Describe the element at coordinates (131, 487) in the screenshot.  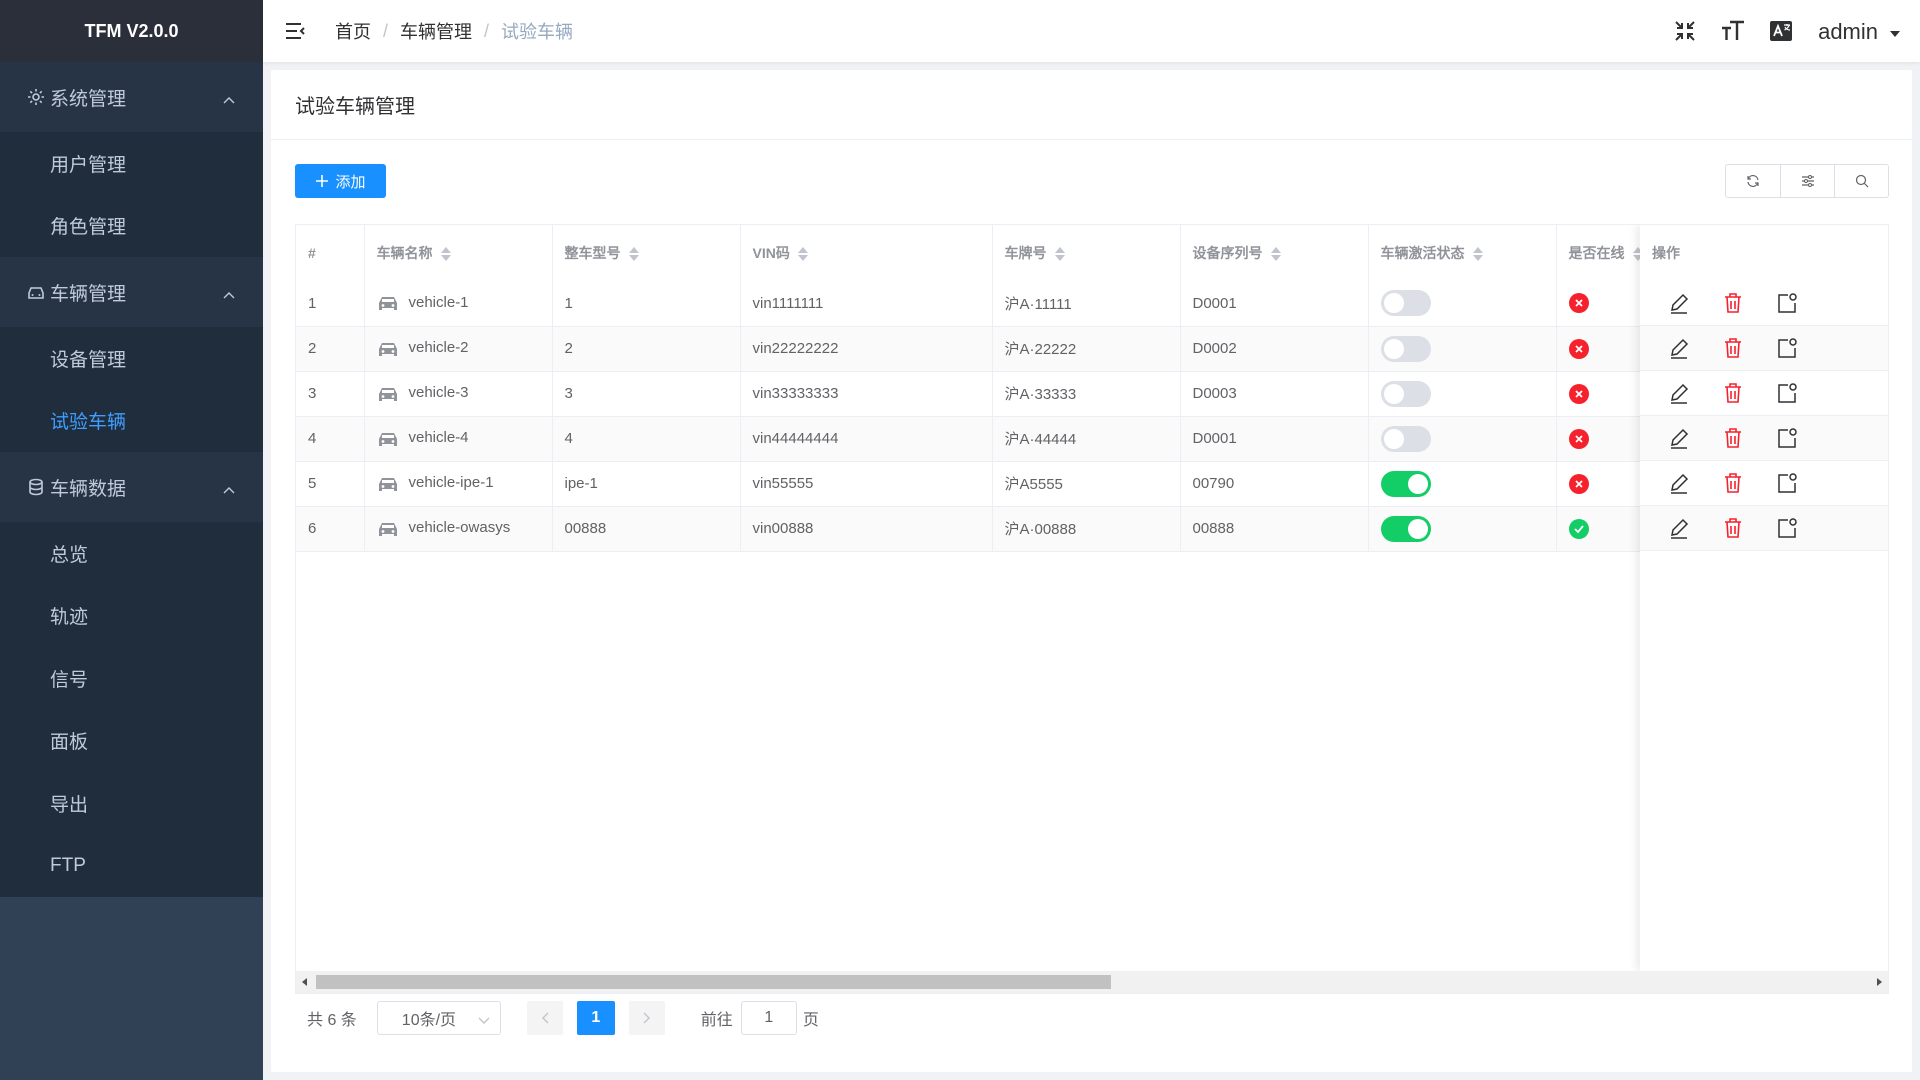
I see `sidebar-group-vehicle-data: 车辆数据` at that location.